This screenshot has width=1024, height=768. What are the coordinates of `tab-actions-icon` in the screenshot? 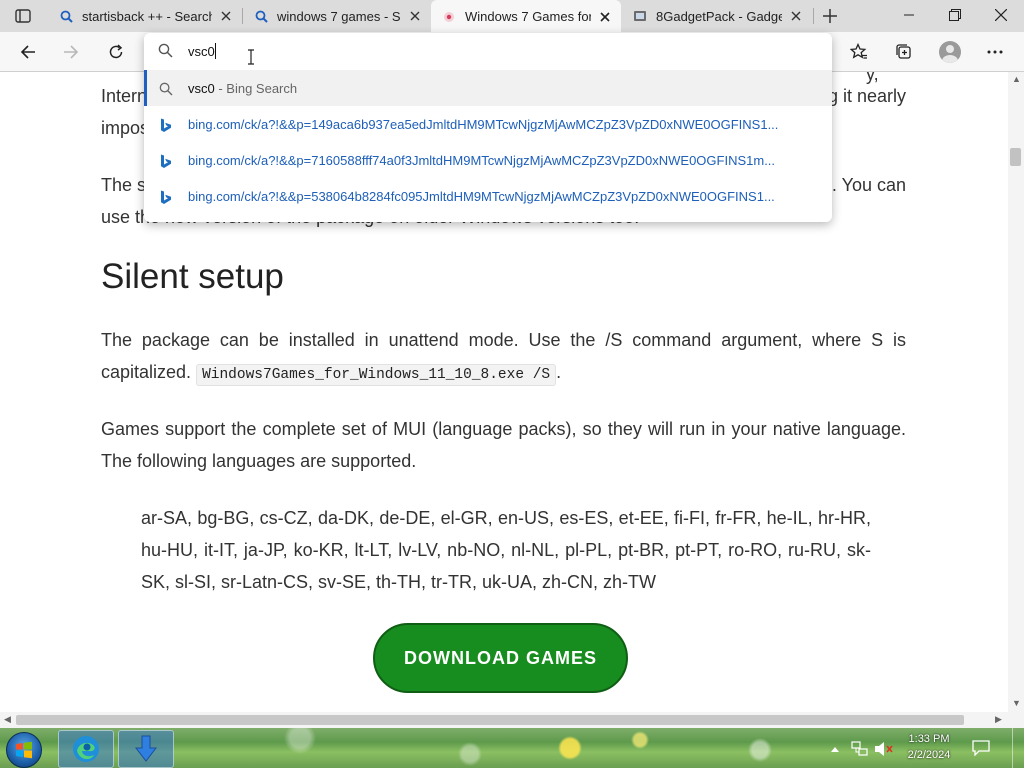 It's located at (23, 16).